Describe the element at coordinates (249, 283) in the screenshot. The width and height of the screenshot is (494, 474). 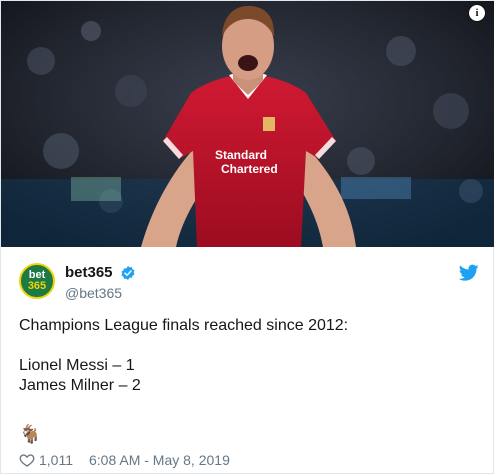
I see `tweet-author-header: bet 365 bet365 @bet365` at that location.